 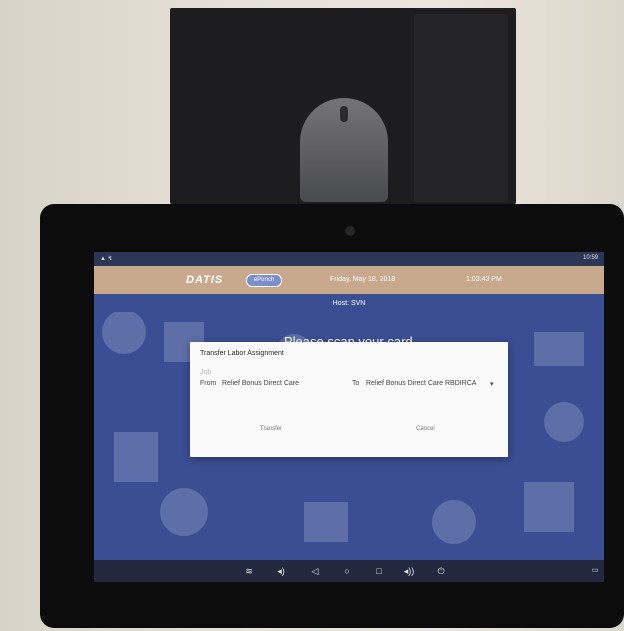 I want to click on dropdown-caret-icon: ▾, so click(x=492, y=384).